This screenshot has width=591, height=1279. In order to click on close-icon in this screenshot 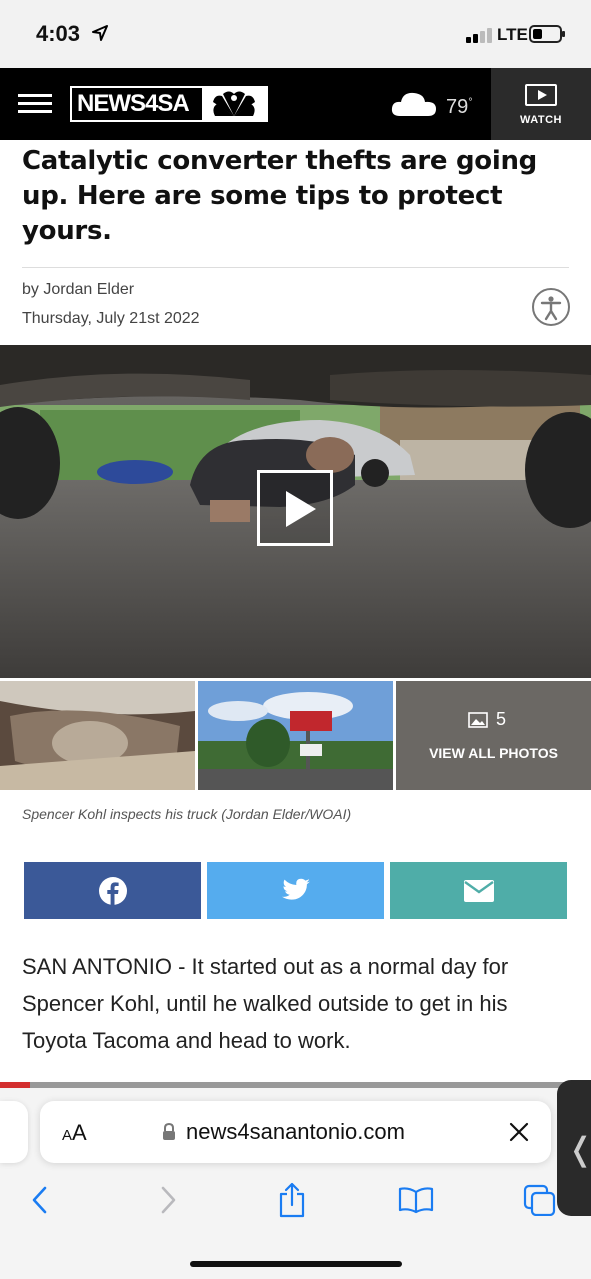, I will do `click(519, 1134)`.